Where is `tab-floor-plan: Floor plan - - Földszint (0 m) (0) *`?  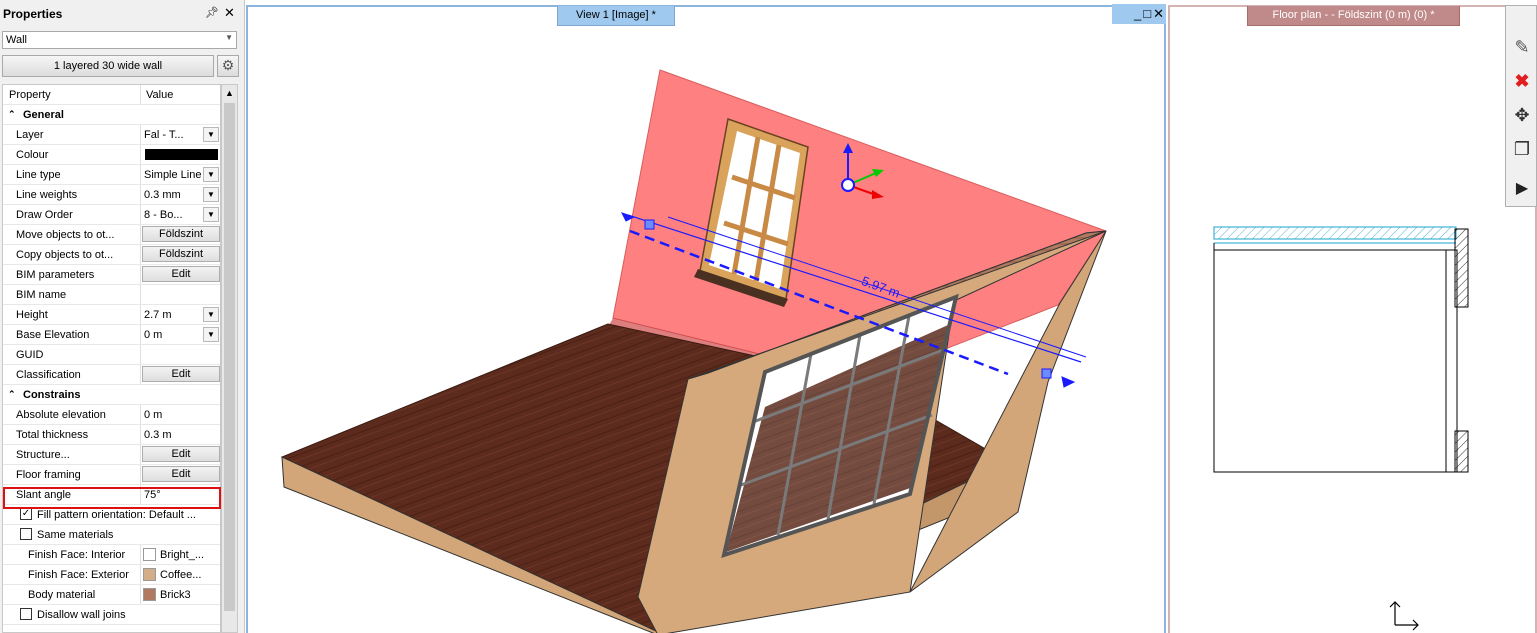 tab-floor-plan: Floor plan - - Földszint (0 m) (0) * is located at coordinates (1353, 16).